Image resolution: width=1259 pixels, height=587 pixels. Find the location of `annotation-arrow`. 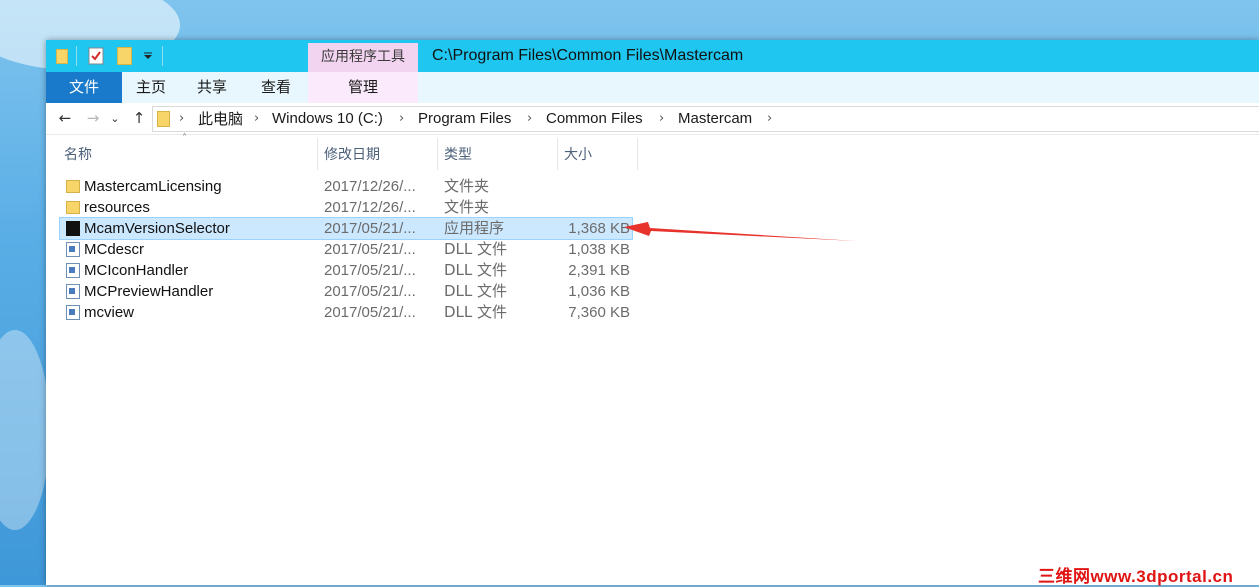

annotation-arrow is located at coordinates (740, 231).